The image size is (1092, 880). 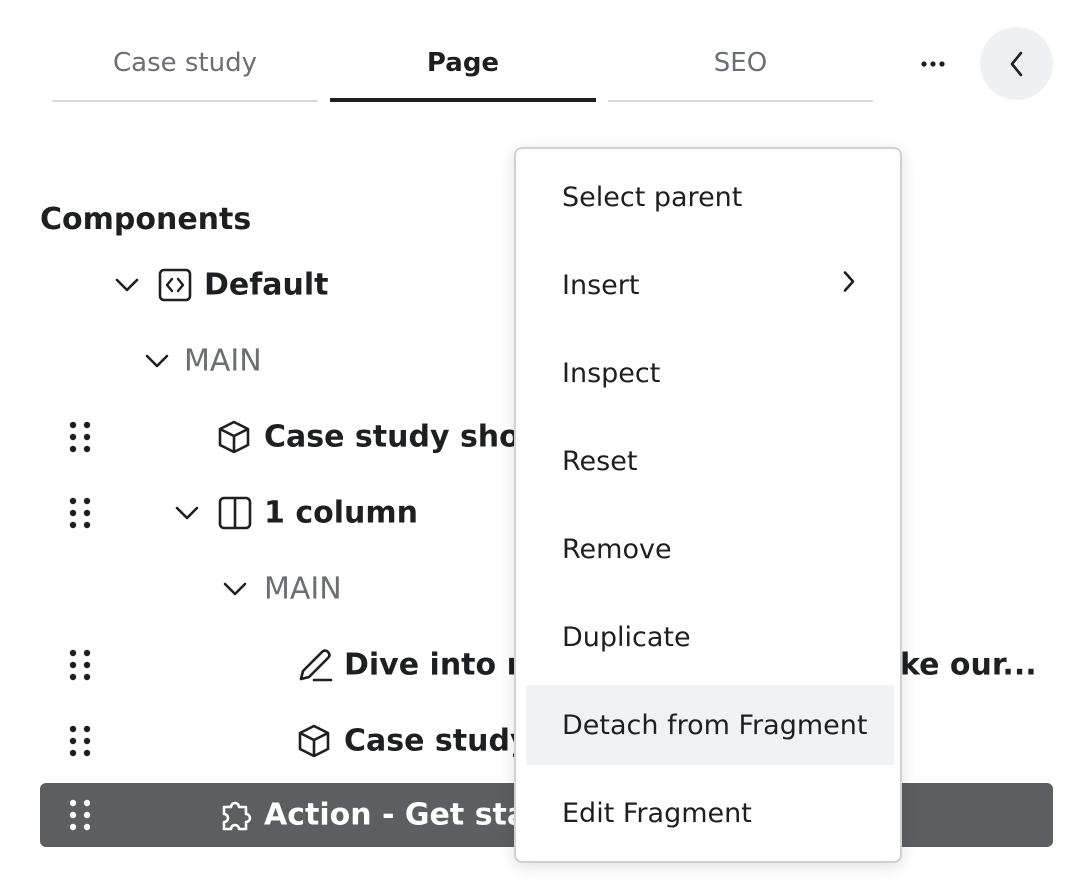 What do you see at coordinates (710, 549) in the screenshot?
I see `menu-item-remove: Remove` at bounding box center [710, 549].